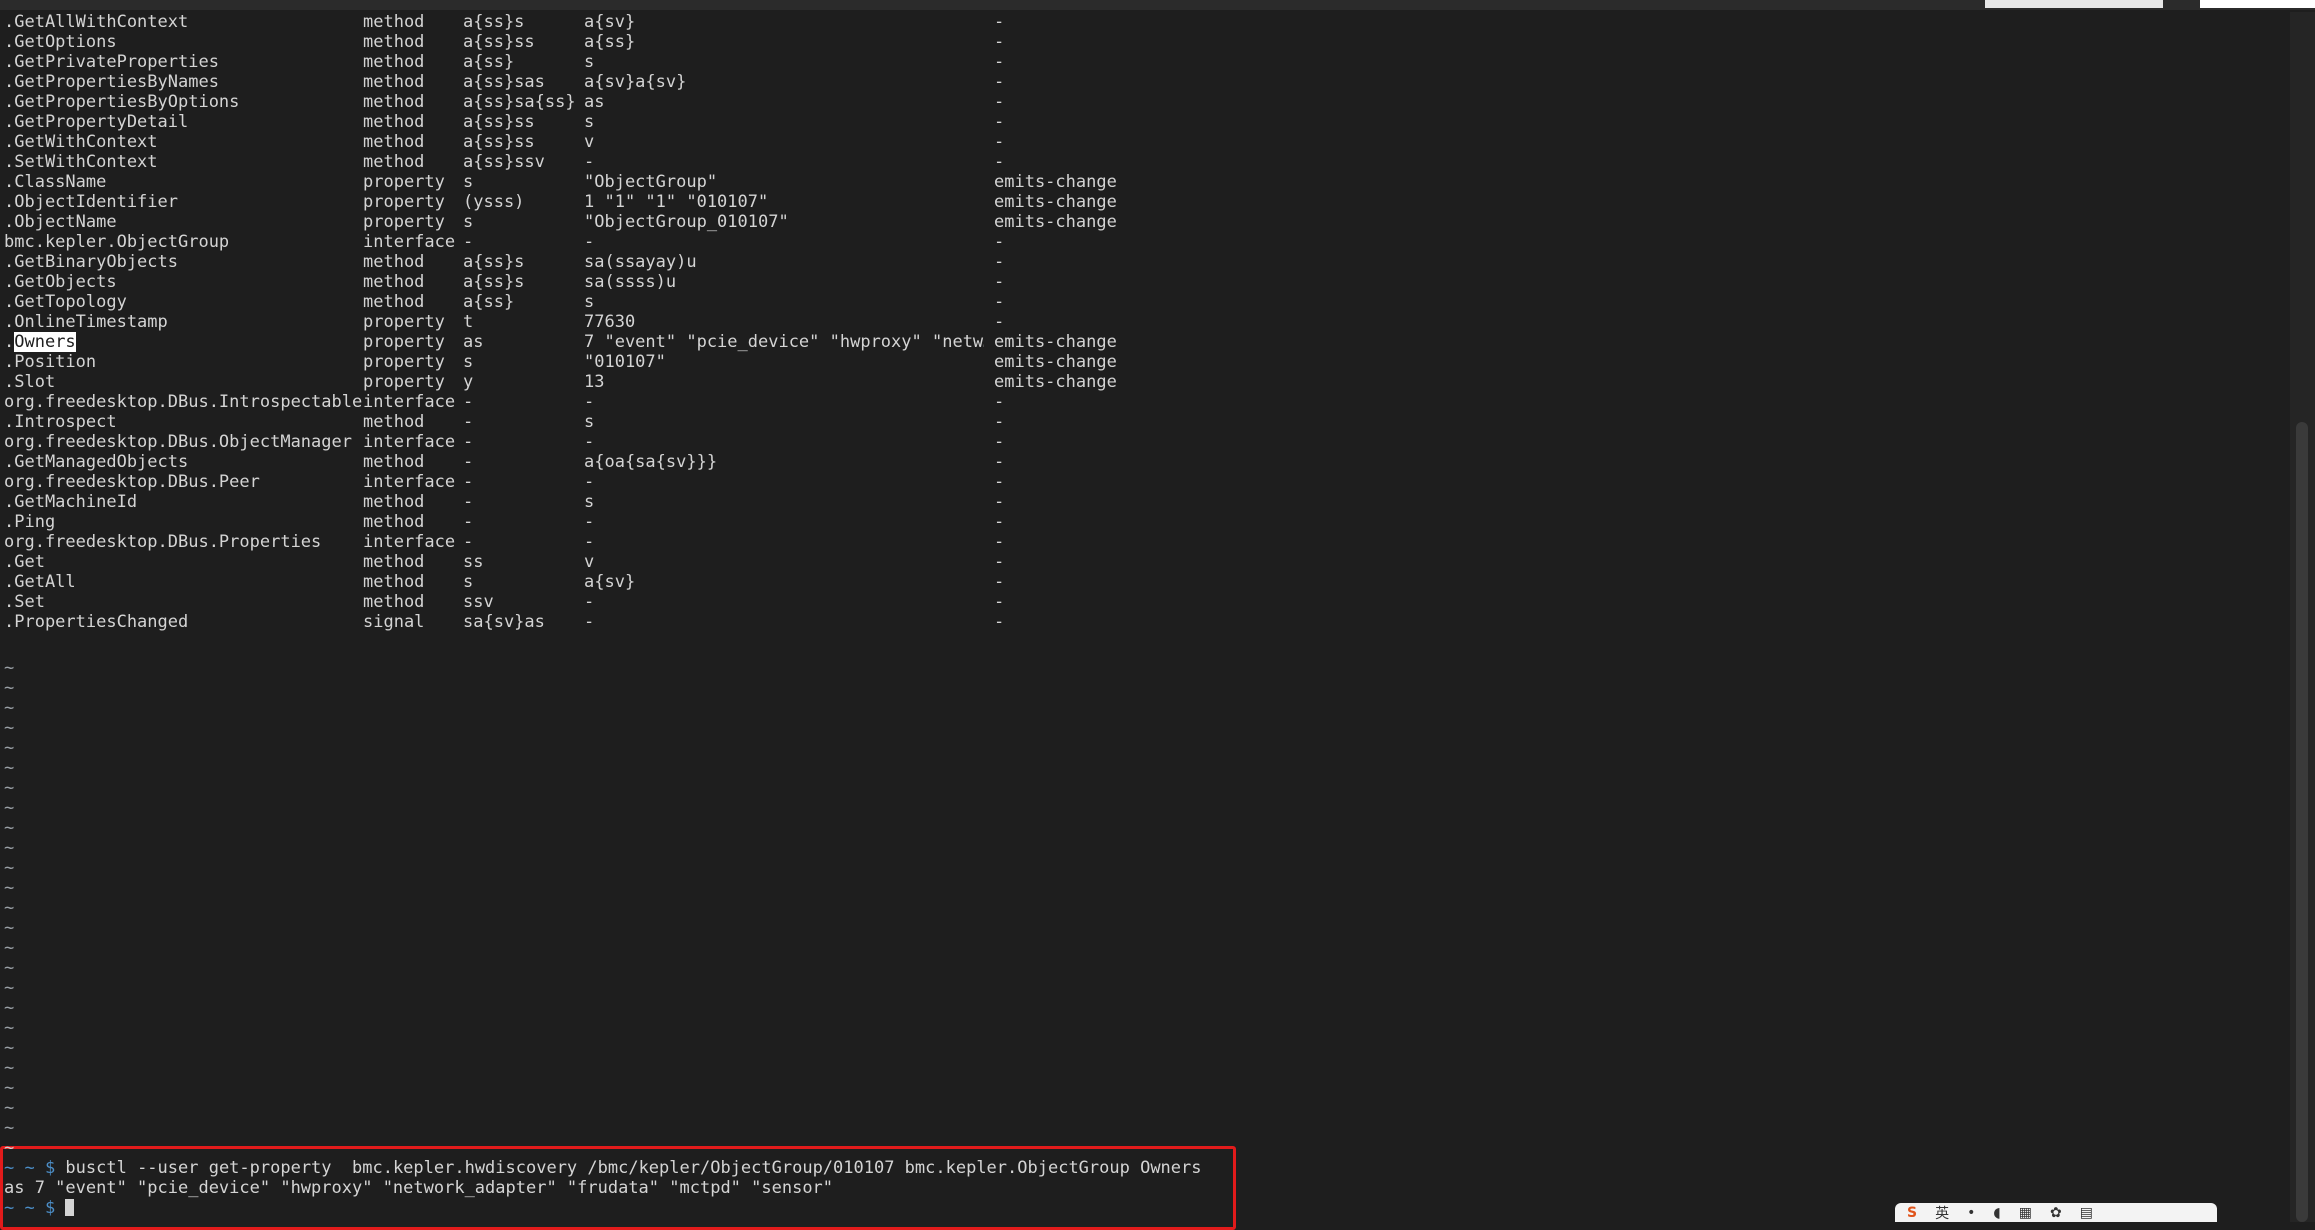  Describe the element at coordinates (651, 462) in the screenshot. I see `member-value: a{oa{sa{sv}}}` at that location.